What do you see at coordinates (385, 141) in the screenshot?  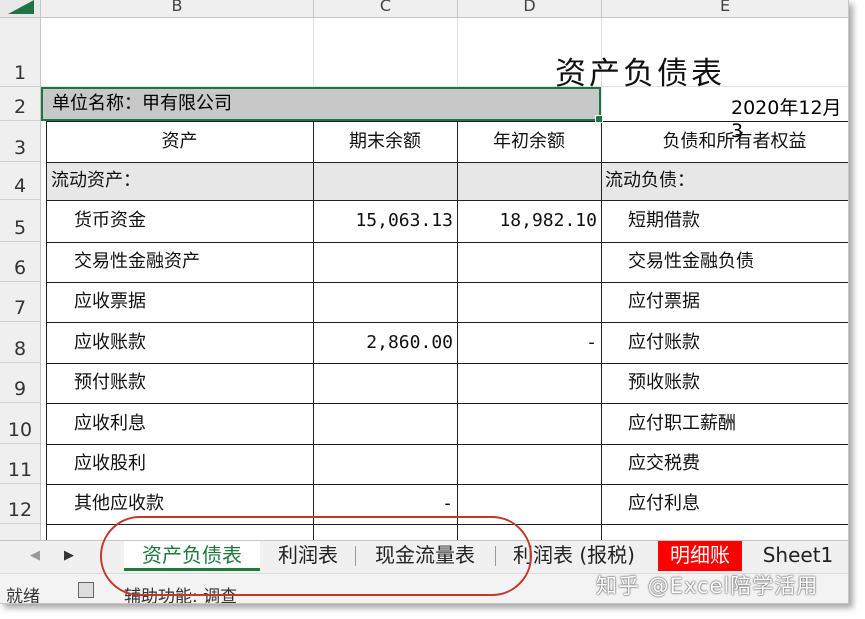 I see `header-end-balance: 期末余额` at bounding box center [385, 141].